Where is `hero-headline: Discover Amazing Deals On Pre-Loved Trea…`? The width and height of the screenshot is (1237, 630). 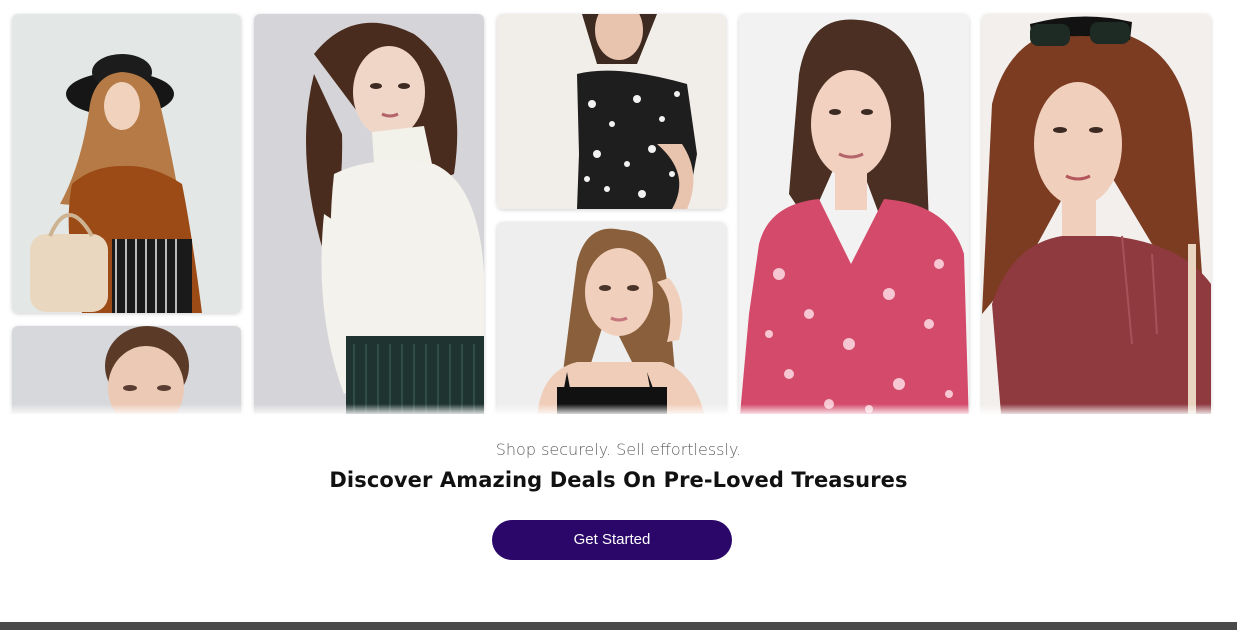
hero-headline: Discover Amazing Deals On Pre-Loved Trea… is located at coordinates (618, 480).